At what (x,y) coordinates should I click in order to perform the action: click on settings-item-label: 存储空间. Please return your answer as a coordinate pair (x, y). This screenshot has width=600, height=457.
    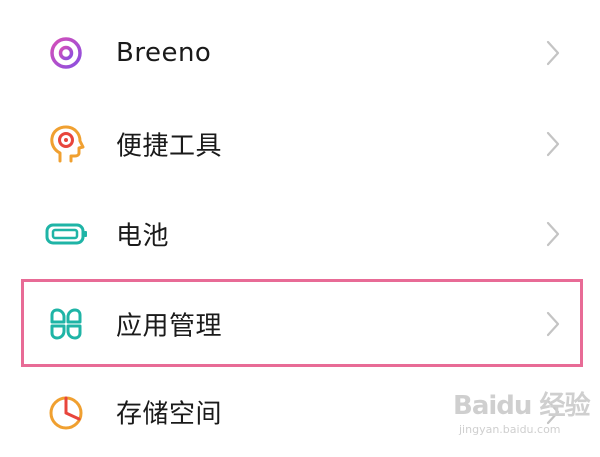
    Looking at the image, I should click on (169, 414).